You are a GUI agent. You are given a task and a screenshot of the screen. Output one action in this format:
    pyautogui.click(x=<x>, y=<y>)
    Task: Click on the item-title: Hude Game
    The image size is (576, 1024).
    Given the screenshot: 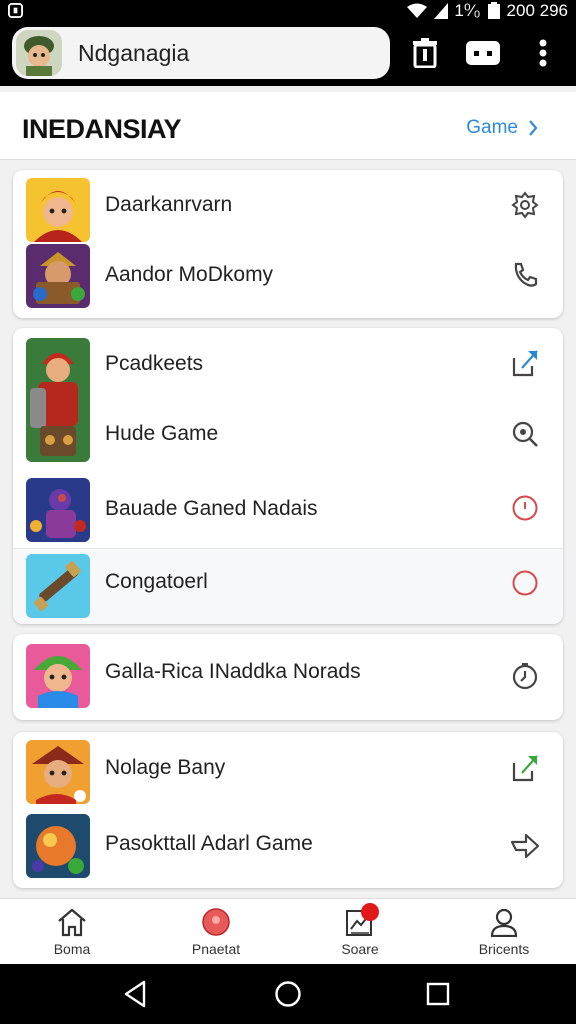 What is the action you would take?
    pyautogui.click(x=162, y=433)
    